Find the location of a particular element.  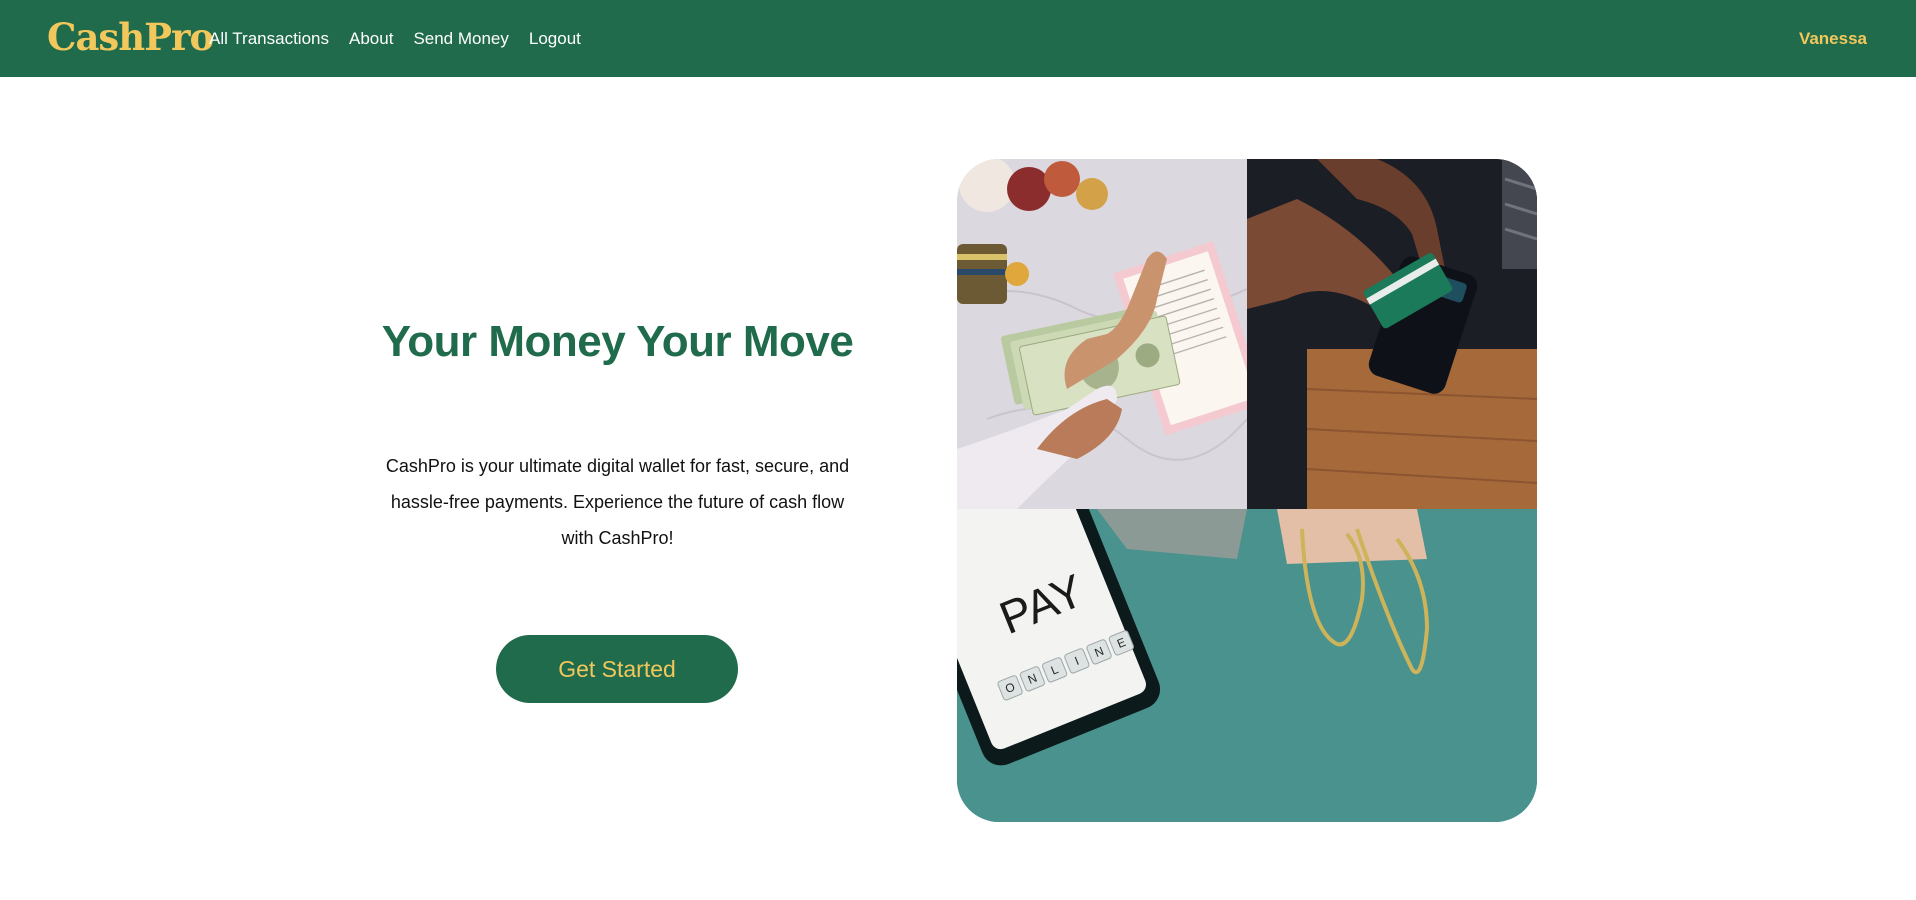

user-name: Vanessa is located at coordinates (1833, 38).